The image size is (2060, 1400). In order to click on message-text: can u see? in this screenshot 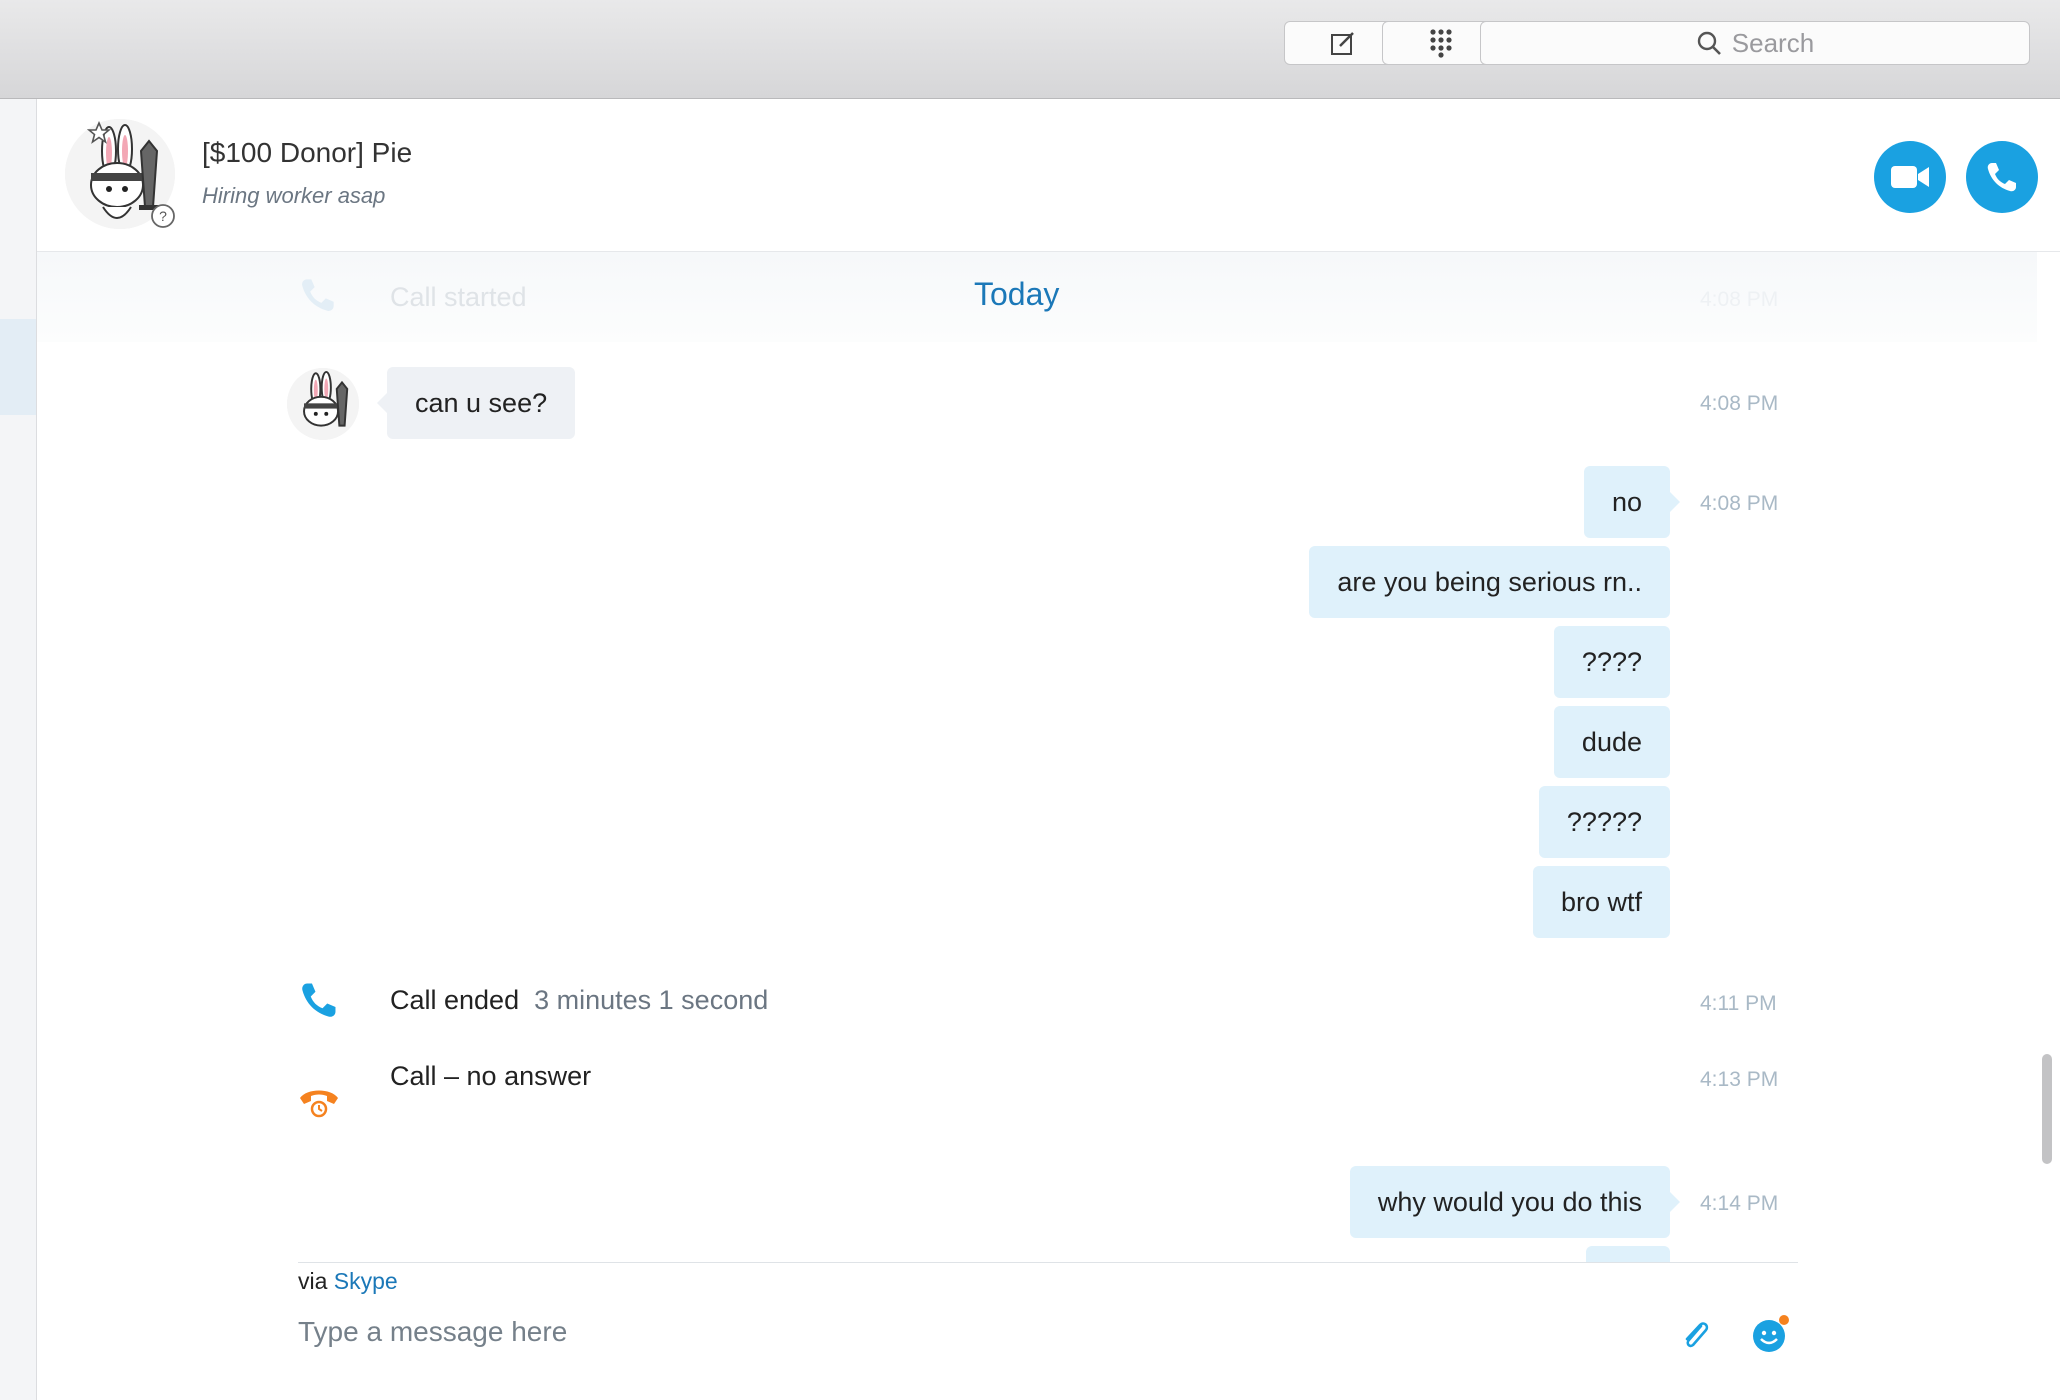, I will do `click(481, 402)`.